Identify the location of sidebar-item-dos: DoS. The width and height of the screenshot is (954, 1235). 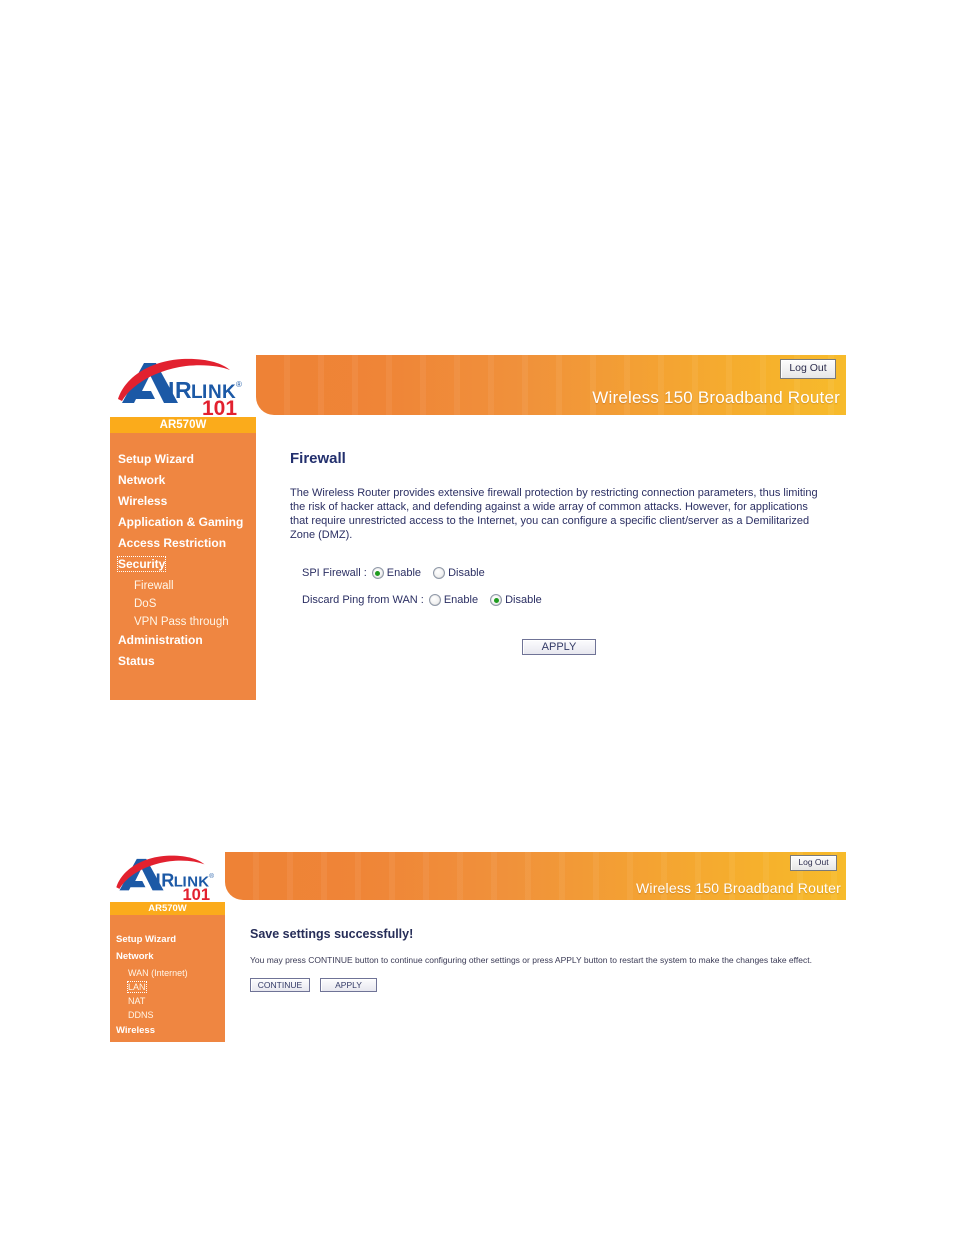
(183, 603).